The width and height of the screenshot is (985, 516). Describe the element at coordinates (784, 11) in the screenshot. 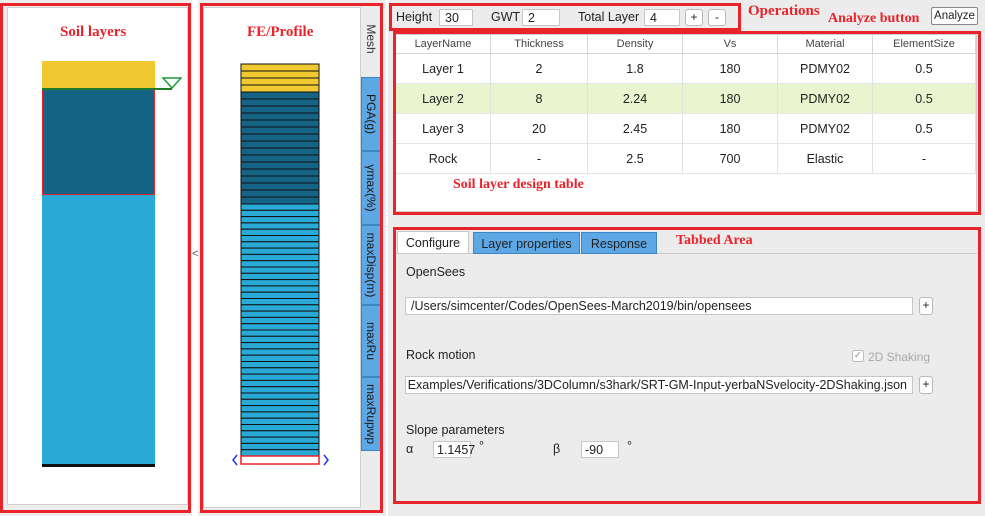

I see `operations-annotation: Operations` at that location.